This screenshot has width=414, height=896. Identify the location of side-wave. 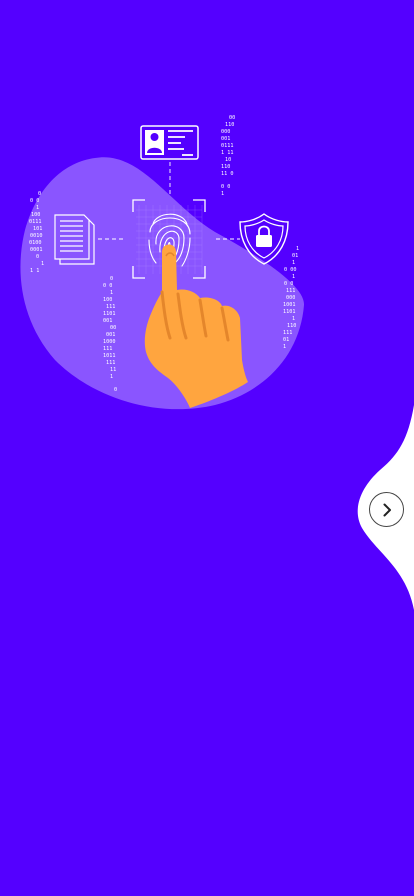
(385, 507).